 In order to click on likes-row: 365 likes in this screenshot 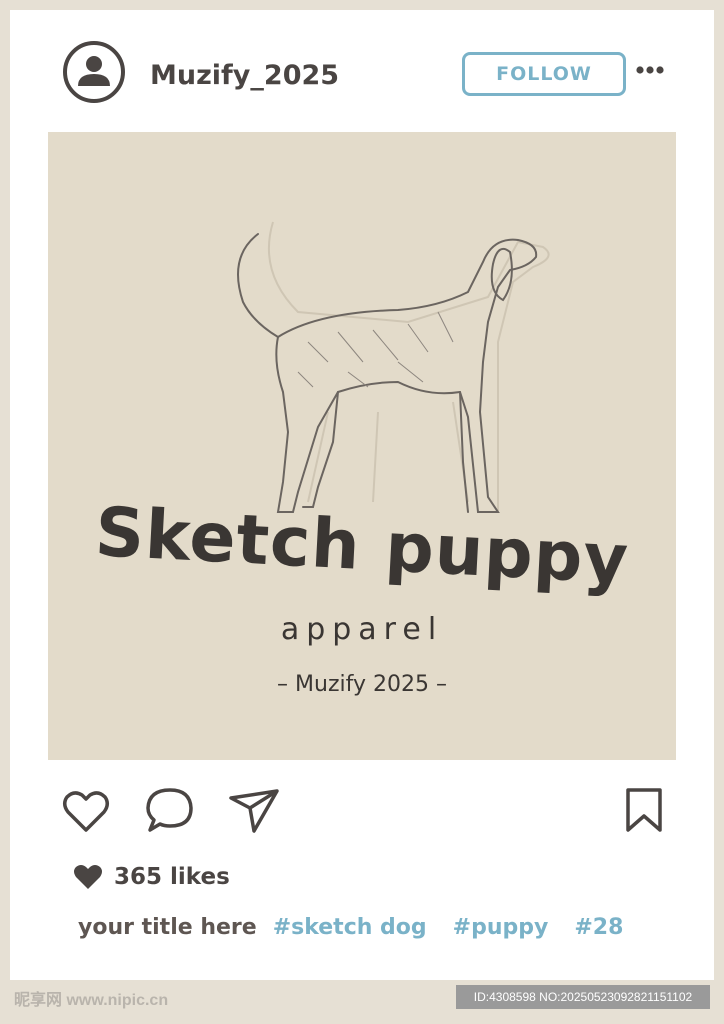, I will do `click(151, 877)`.